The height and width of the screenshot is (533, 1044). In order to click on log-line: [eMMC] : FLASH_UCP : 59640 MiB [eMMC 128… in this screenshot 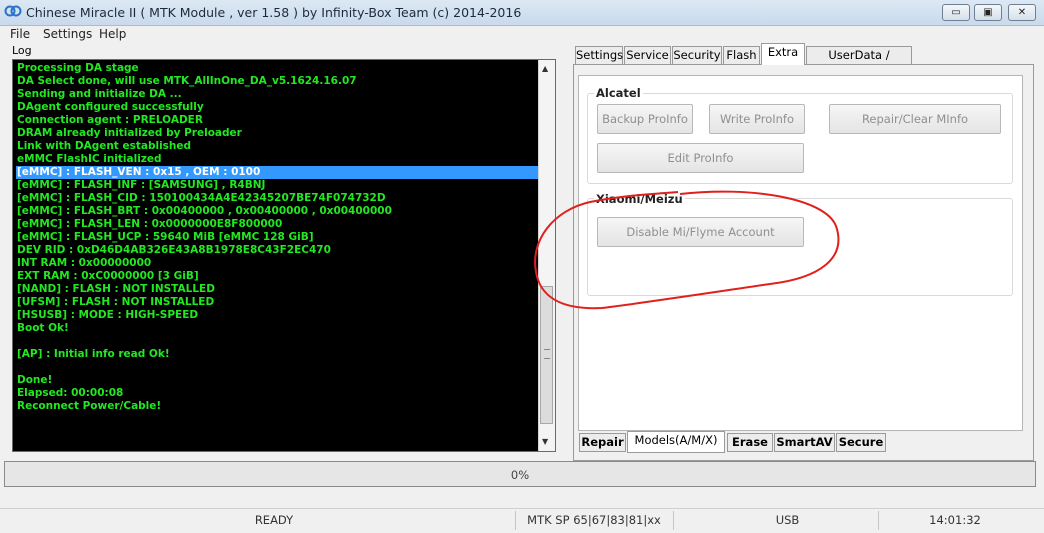, I will do `click(165, 237)`.